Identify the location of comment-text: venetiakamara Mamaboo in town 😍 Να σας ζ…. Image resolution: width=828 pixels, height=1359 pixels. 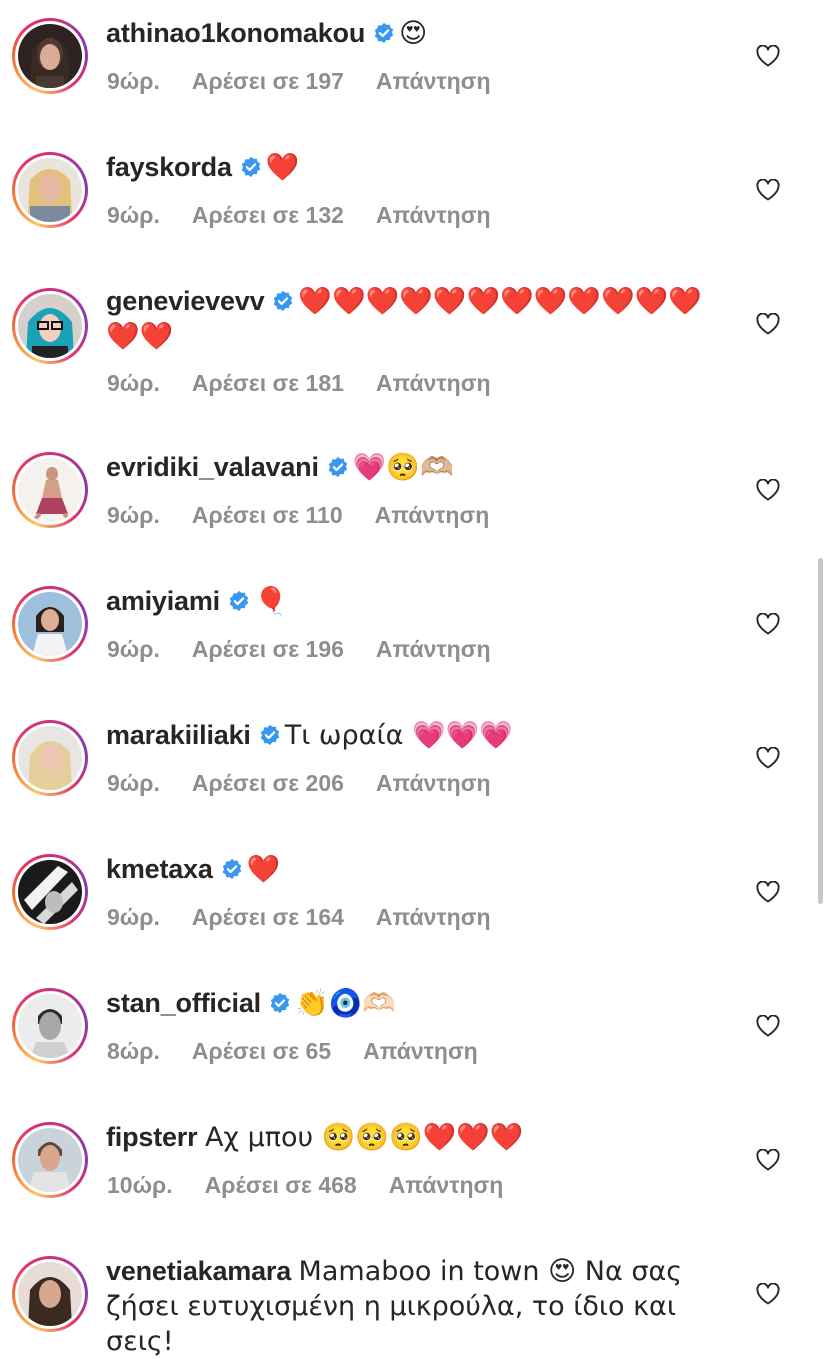
(417, 1306).